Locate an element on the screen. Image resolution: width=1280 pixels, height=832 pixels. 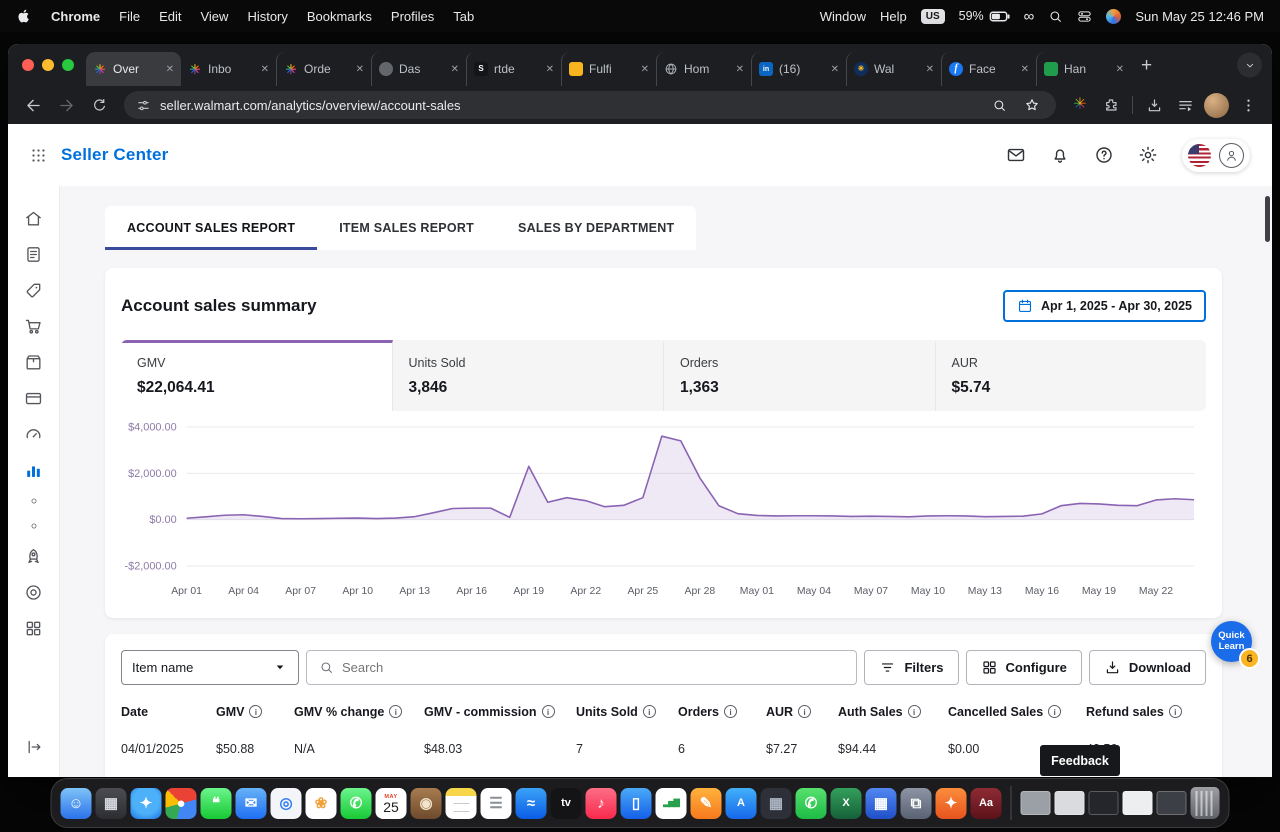
browser-tab-wal: ✳ Wal ✕ is located at coordinates (893, 69).